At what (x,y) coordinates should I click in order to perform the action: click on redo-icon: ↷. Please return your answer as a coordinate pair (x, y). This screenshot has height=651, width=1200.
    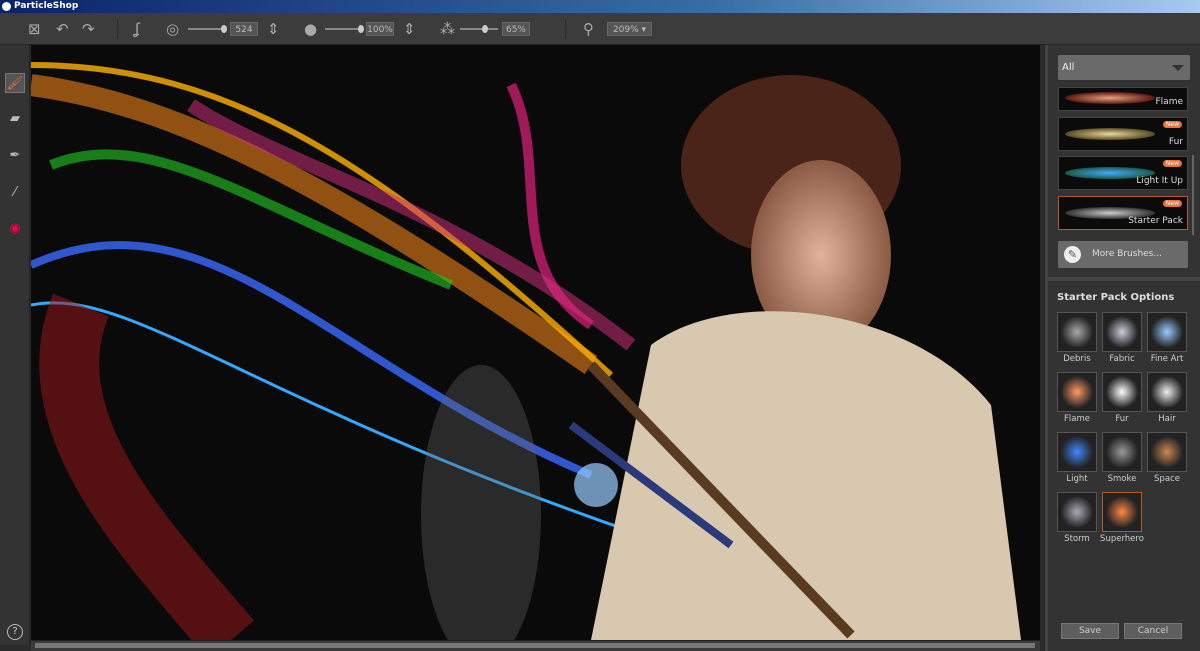
    Looking at the image, I should click on (88, 29).